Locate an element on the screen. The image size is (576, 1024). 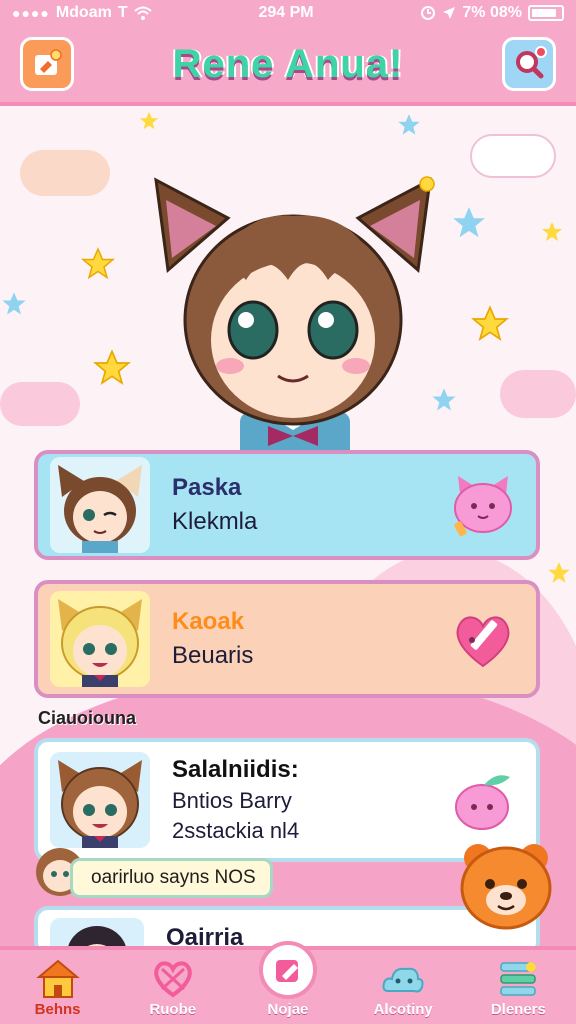
carrier-mark: T is located at coordinates (122, 12).